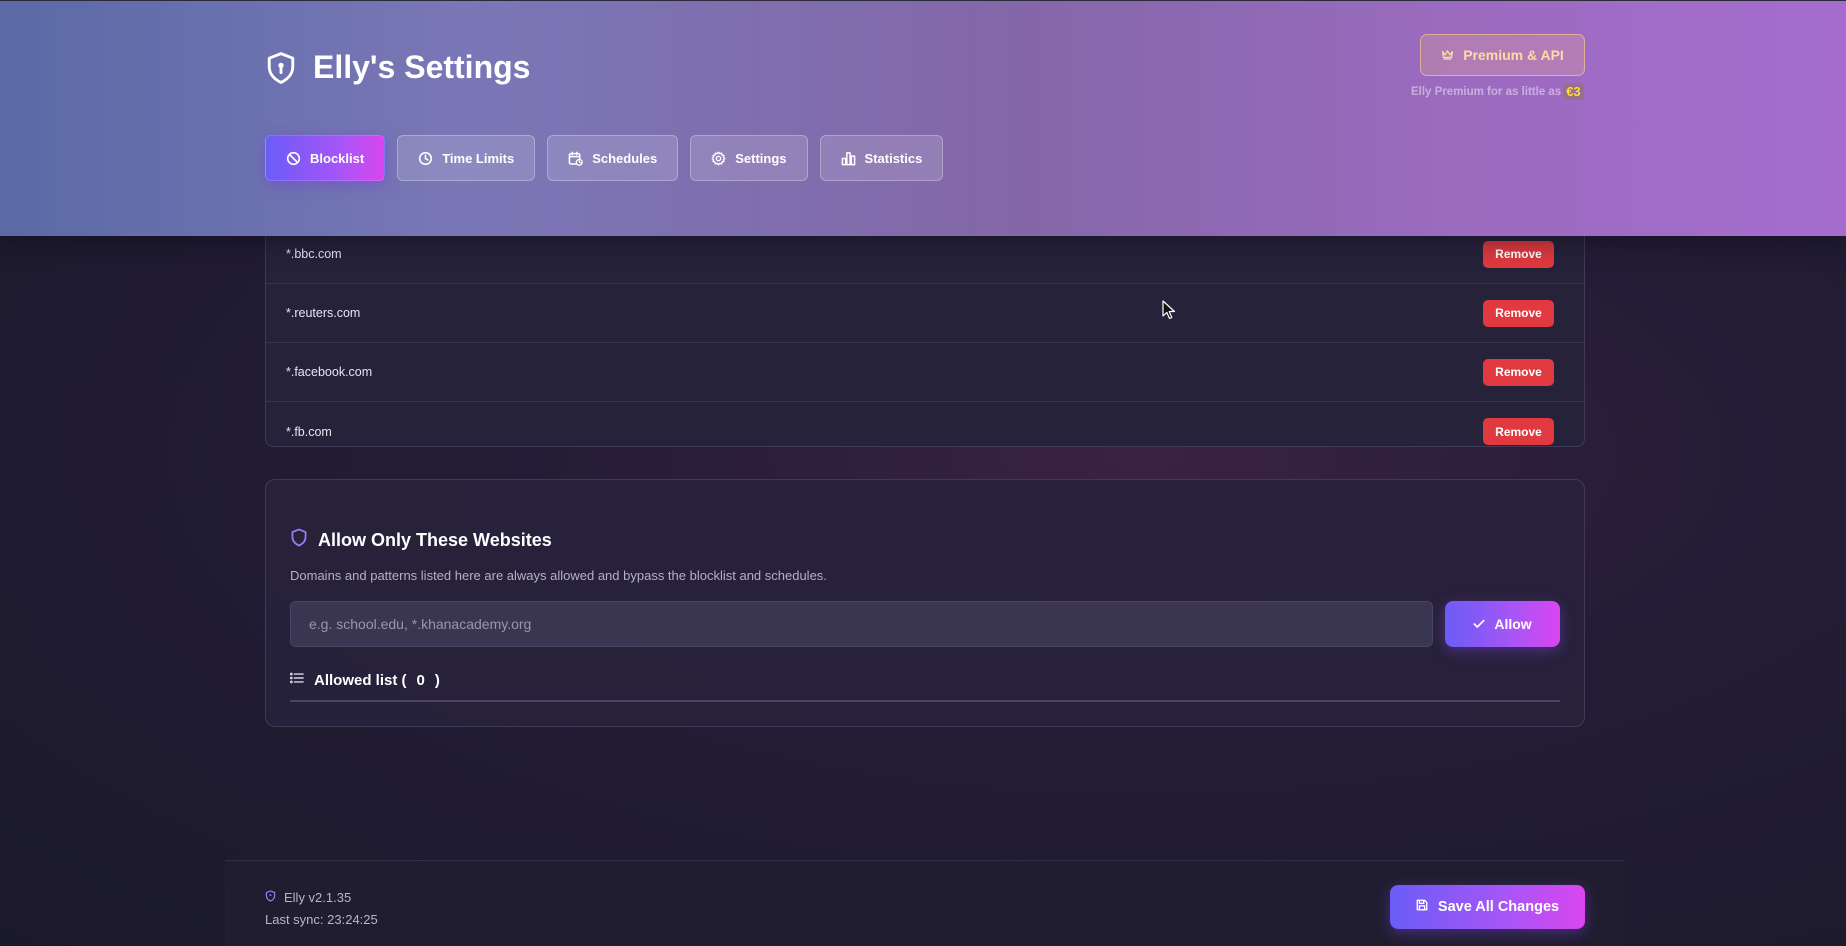 The image size is (1846, 946). Describe the element at coordinates (861, 624) in the screenshot. I see `allow-domain-input` at that location.